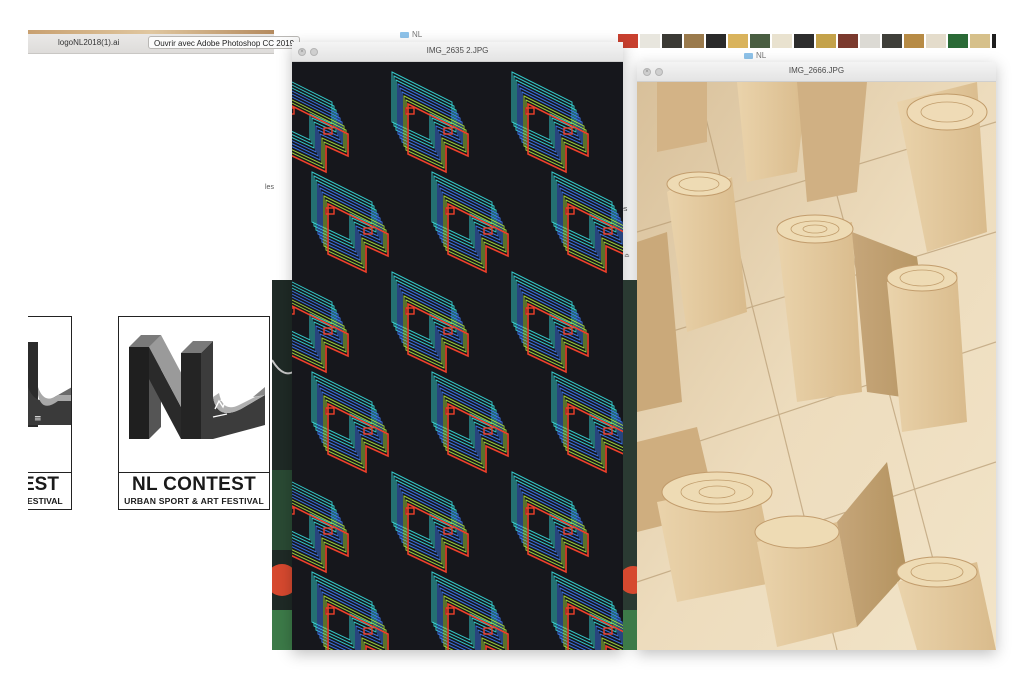 This screenshot has height=678, width=1024. Describe the element at coordinates (43, 484) in the screenshot. I see `logo-title-partial: EST` at that location.